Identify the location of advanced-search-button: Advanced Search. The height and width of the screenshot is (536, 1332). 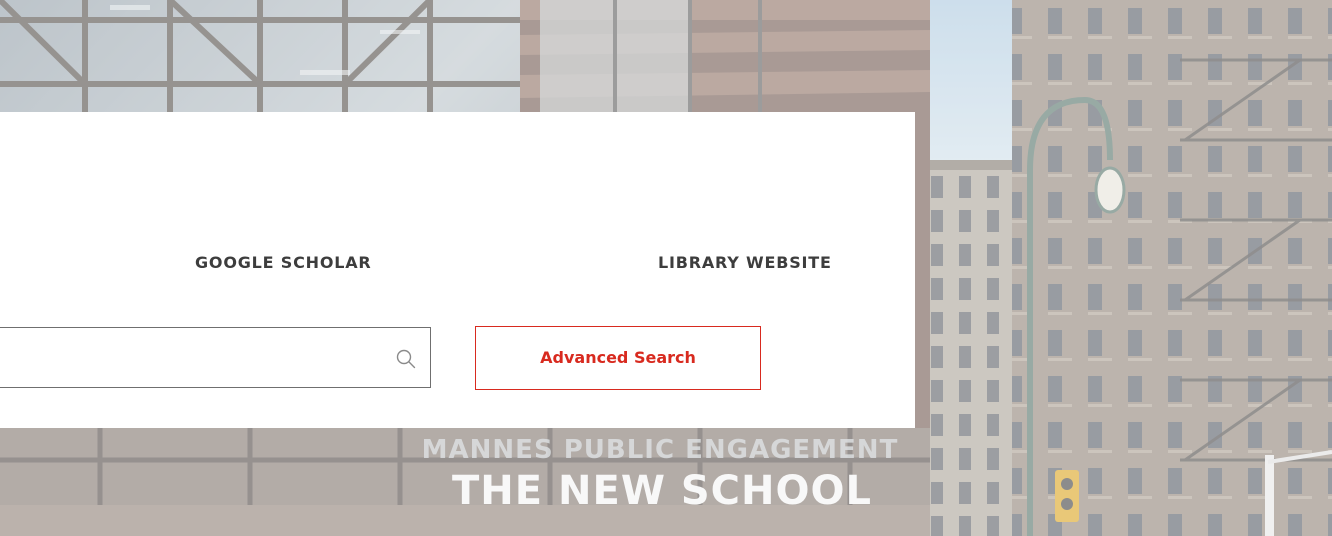
(618, 358).